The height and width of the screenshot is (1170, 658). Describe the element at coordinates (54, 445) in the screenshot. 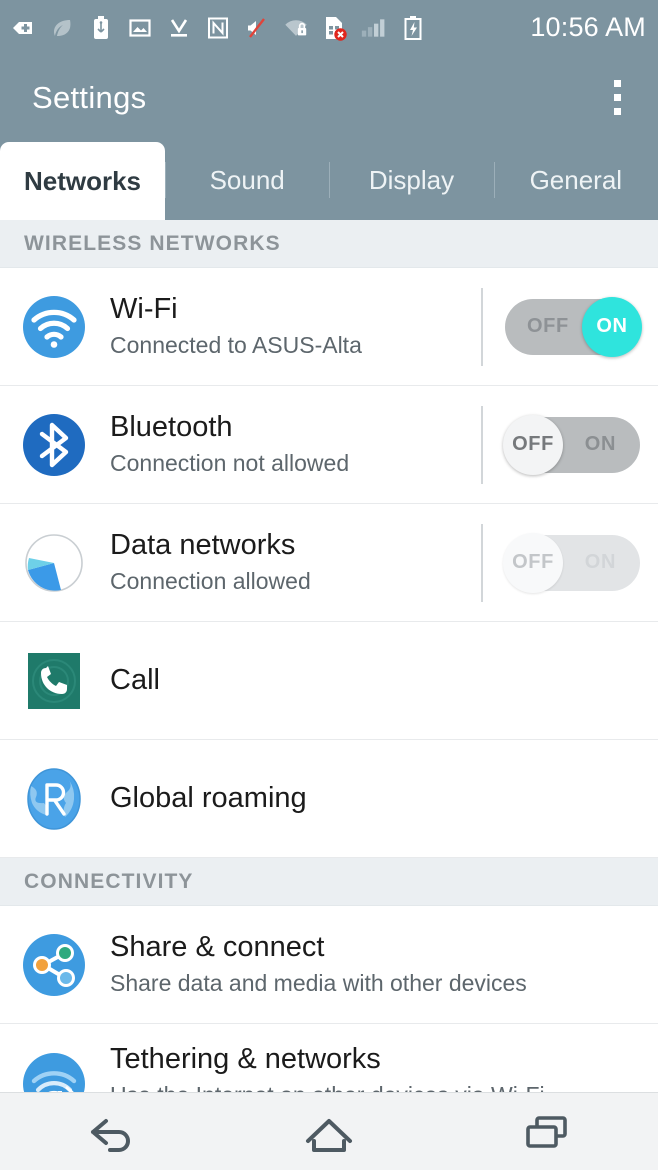

I see `bluetooth-icon` at that location.